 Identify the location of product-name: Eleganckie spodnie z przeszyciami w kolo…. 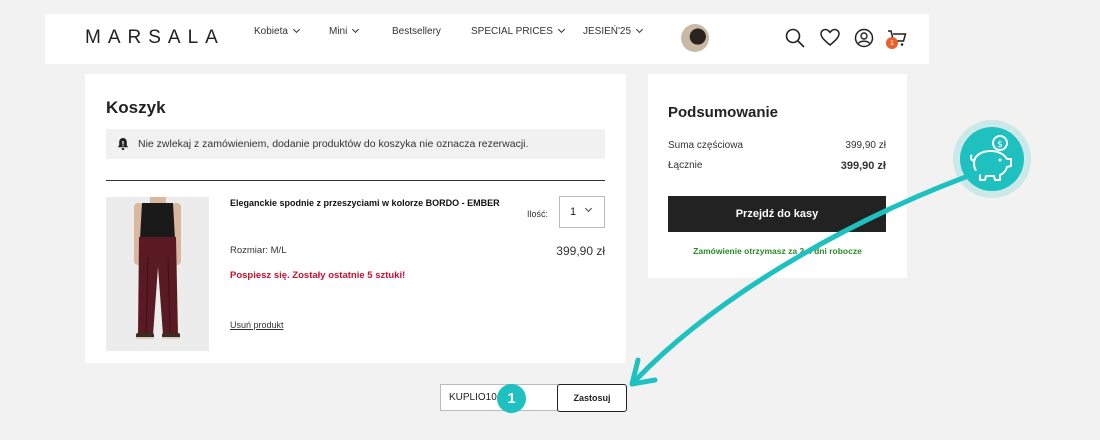
(365, 203).